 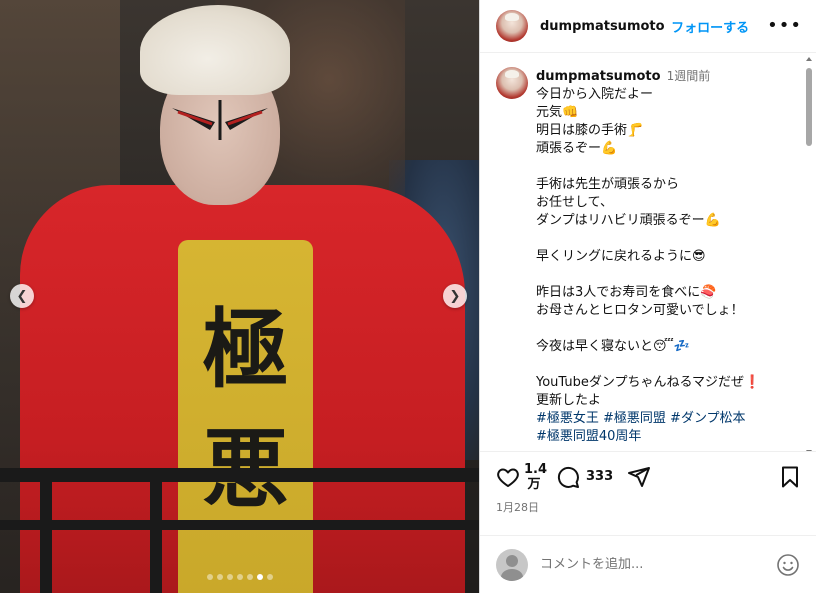 I want to click on send-icon, so click(x=639, y=476).